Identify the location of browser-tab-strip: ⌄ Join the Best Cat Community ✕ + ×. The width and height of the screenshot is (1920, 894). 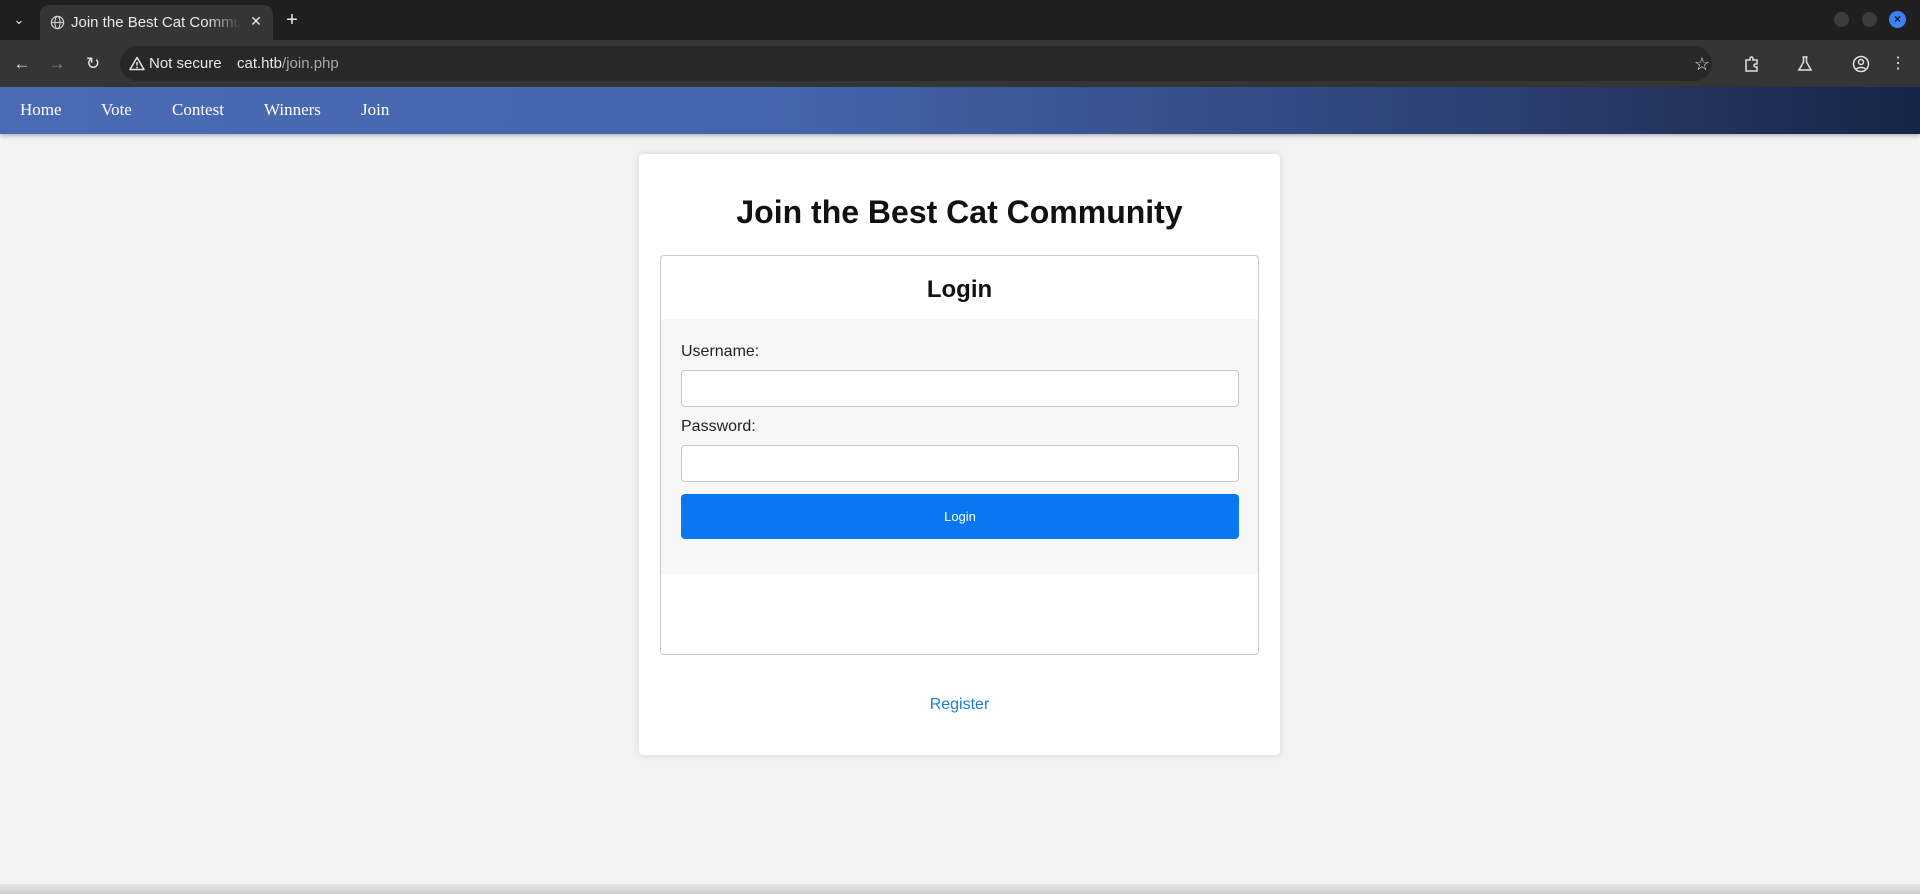
(960, 20).